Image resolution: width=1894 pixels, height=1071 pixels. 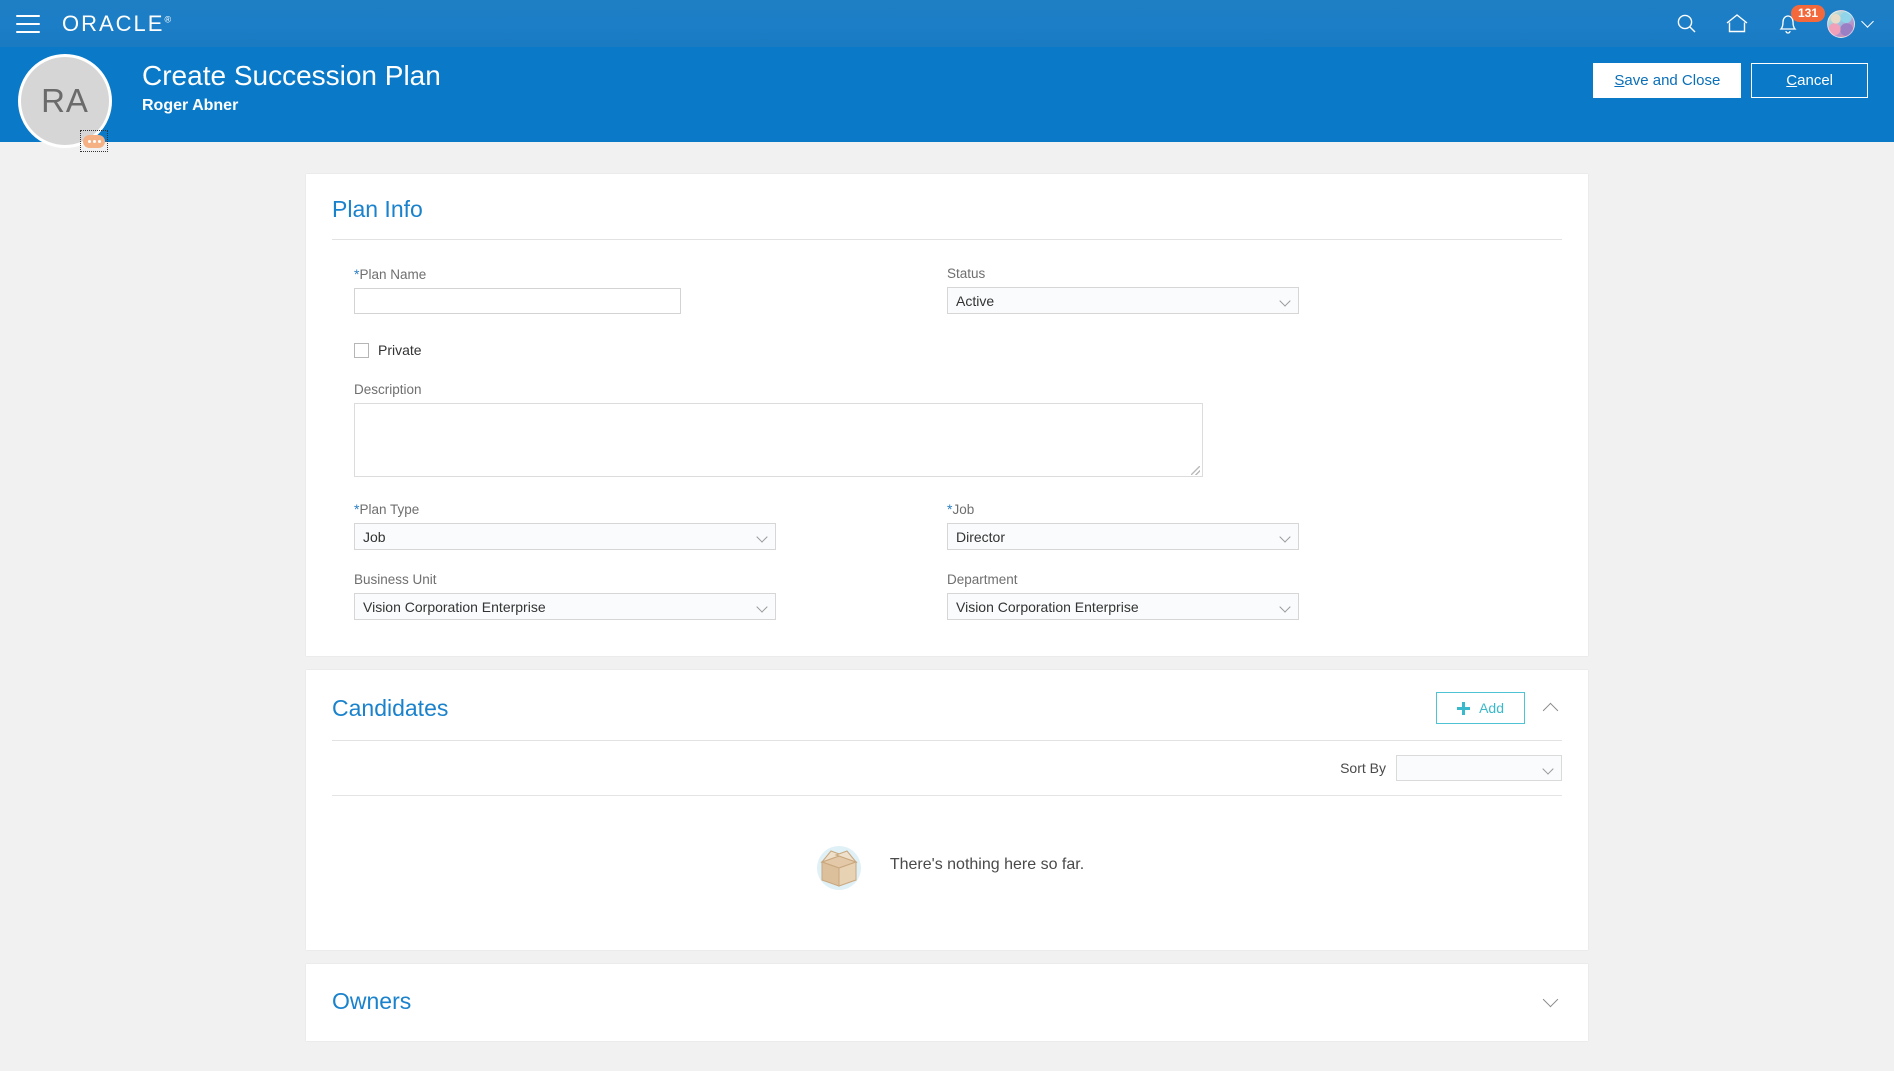 I want to click on candidates-collapse-toggle, so click(x=1550, y=708).